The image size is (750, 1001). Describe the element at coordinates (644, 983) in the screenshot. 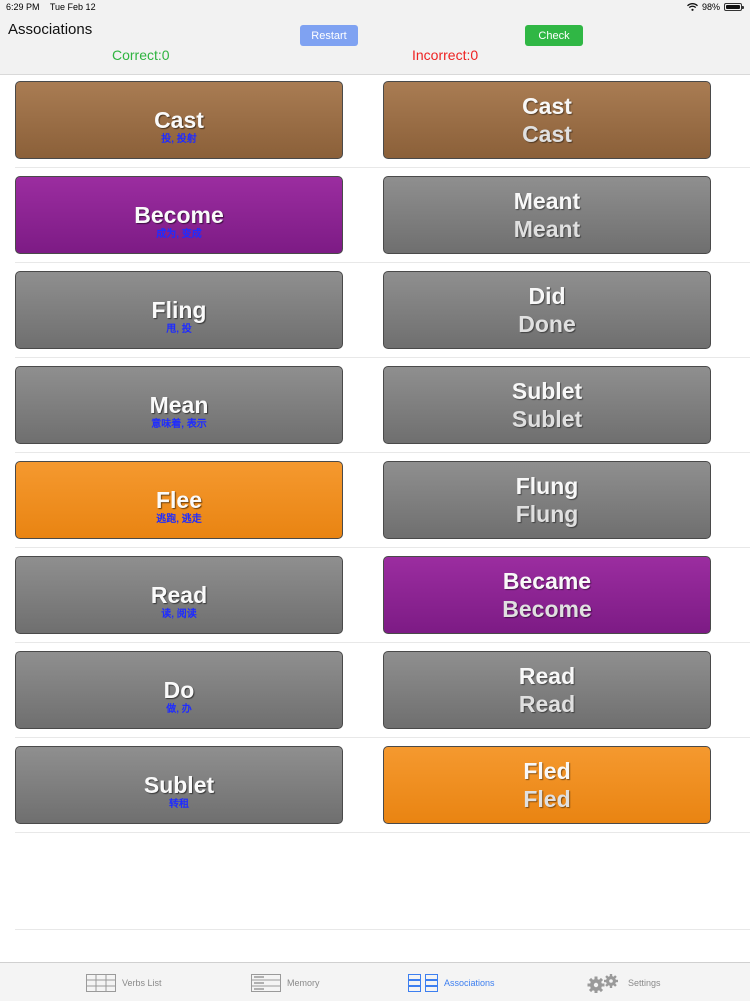

I see `tab-label: Settings` at that location.